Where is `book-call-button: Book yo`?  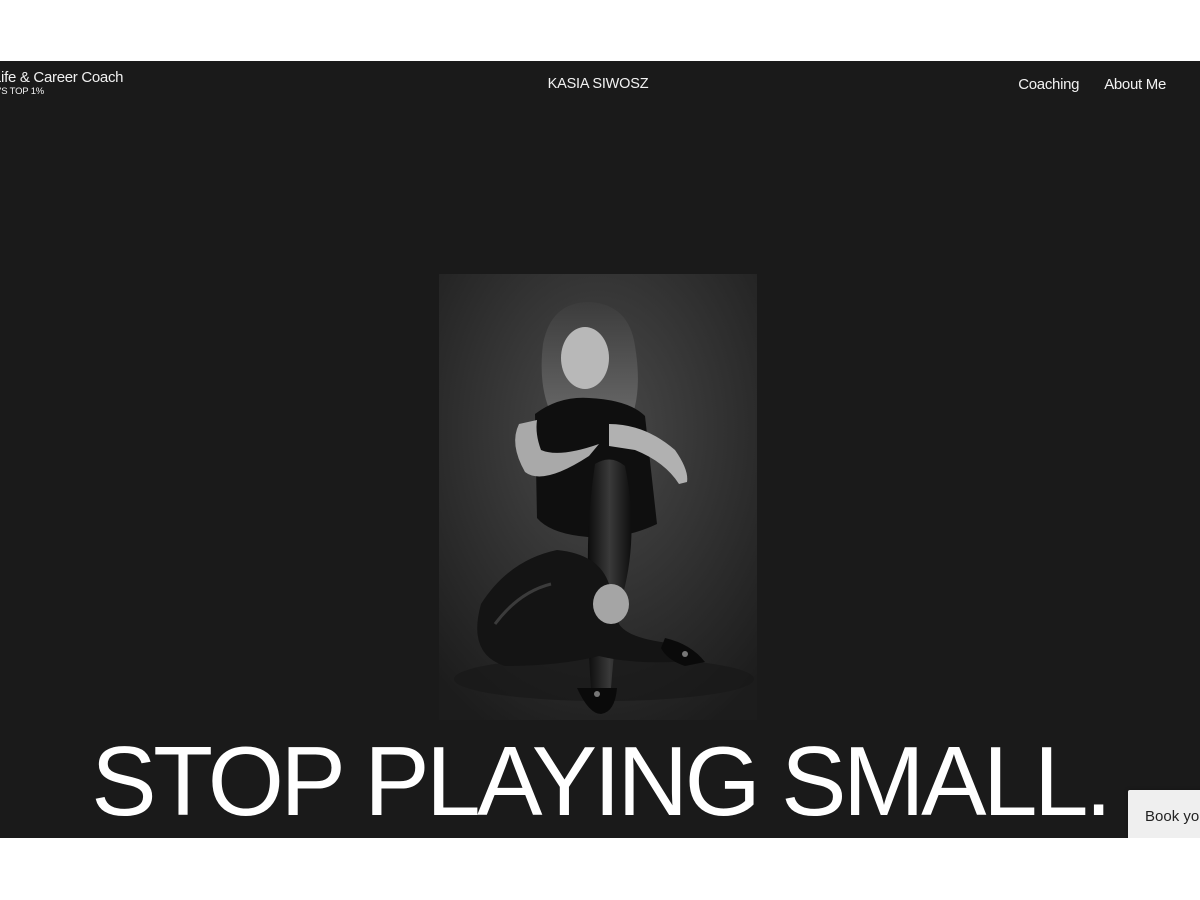 book-call-button: Book yo is located at coordinates (1164, 814).